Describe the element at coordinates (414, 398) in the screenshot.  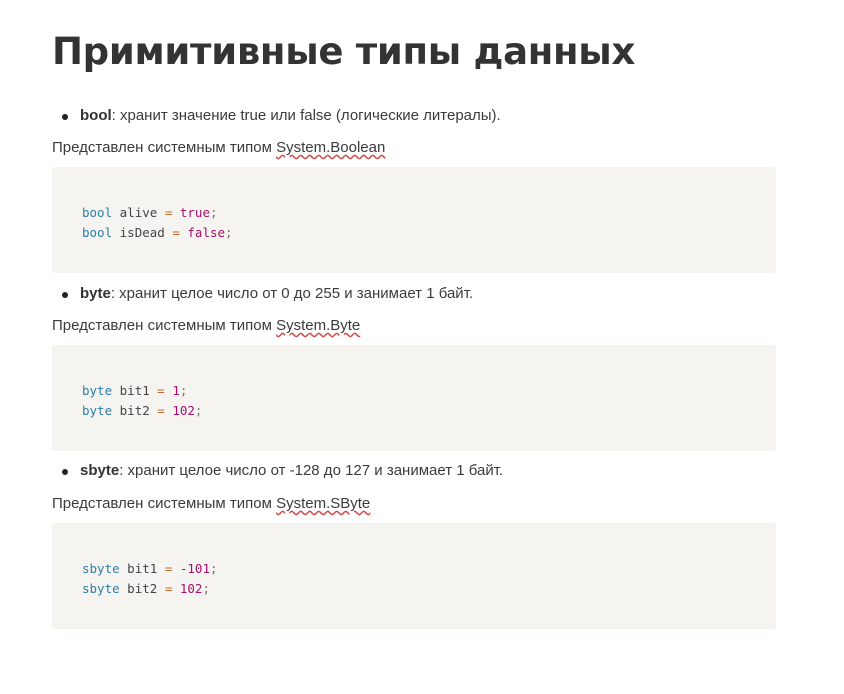
I see `code-block: byte bit1 = 1; byte bit2 = 102;` at that location.